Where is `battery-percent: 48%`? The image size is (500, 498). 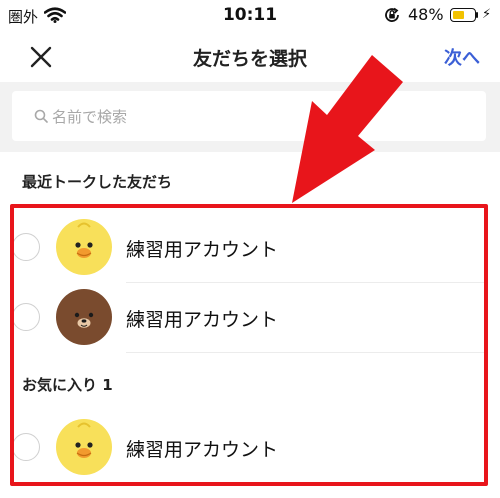
battery-percent: 48% is located at coordinates (426, 14).